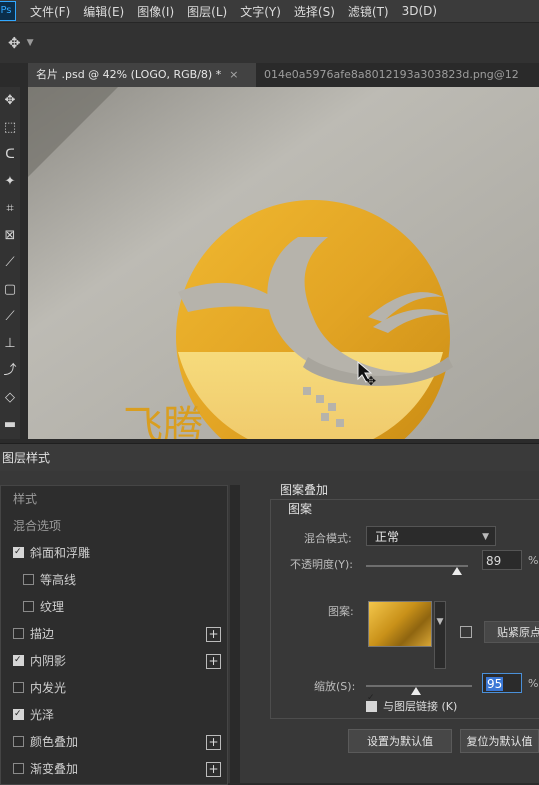 This screenshot has height=785, width=539. What do you see at coordinates (400, 741) in the screenshot?
I see `make-default-button: 设置为默认值` at bounding box center [400, 741].